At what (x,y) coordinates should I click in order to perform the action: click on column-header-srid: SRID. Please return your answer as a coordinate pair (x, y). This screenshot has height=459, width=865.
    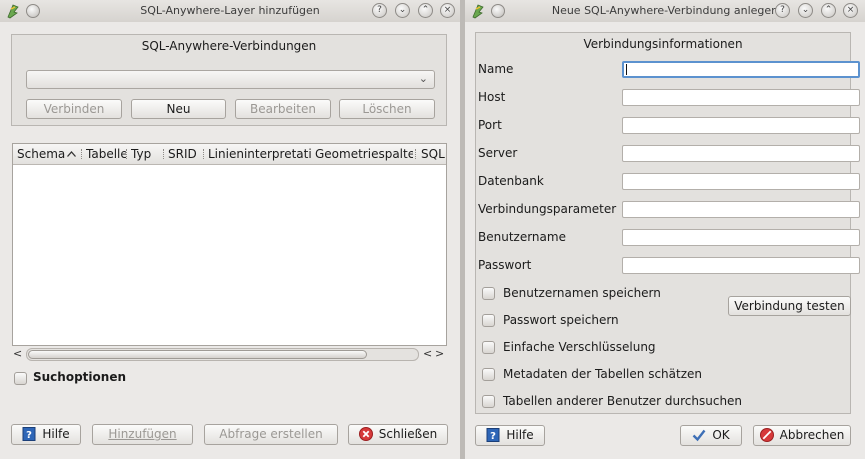
    Looking at the image, I should click on (185, 154).